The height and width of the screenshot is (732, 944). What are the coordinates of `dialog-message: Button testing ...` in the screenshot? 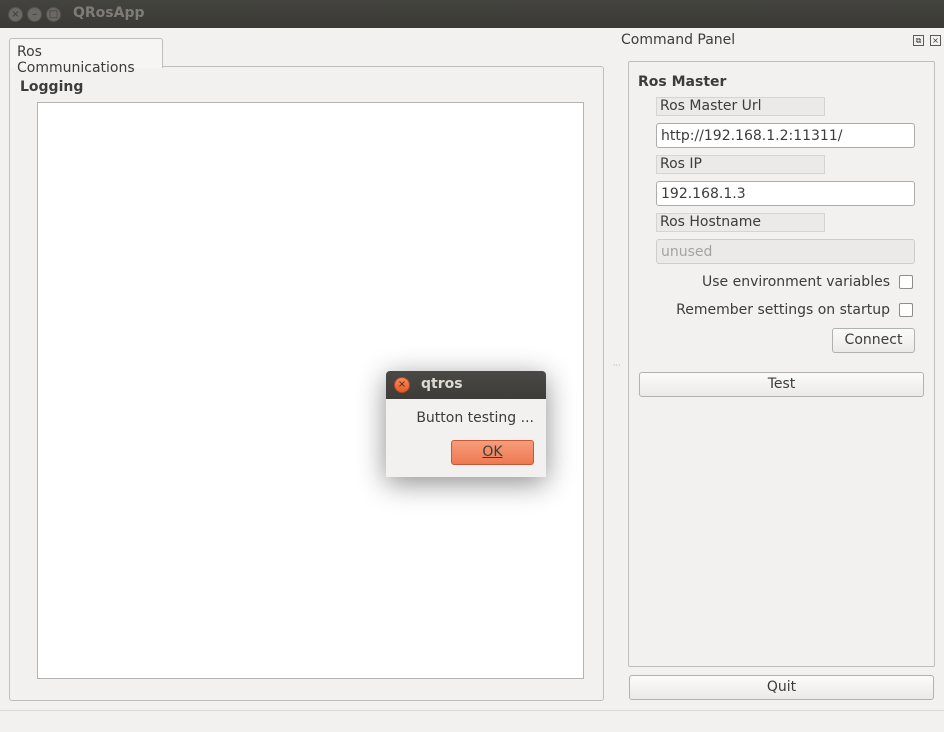 It's located at (475, 418).